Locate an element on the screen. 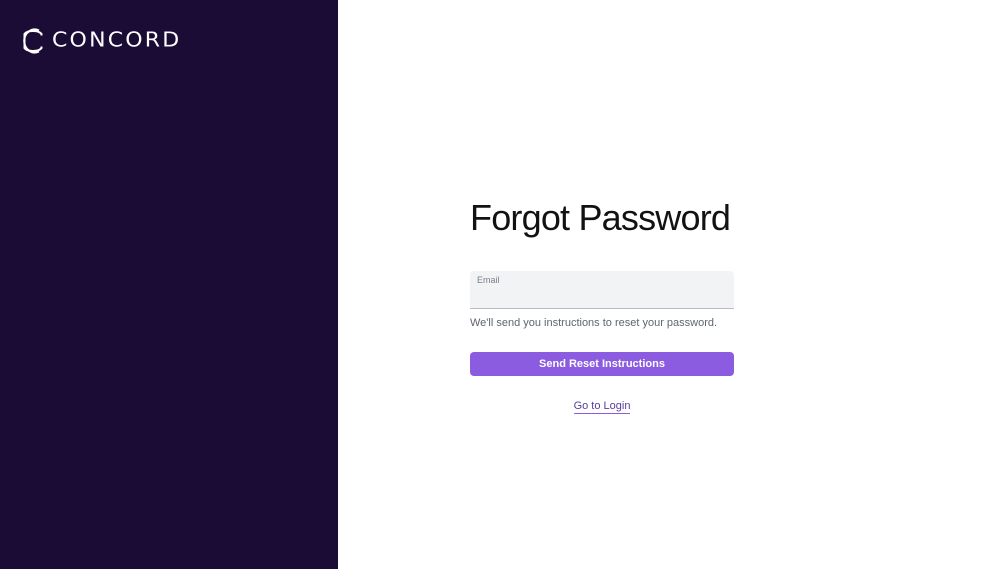  page-title: Forgot Password is located at coordinates (600, 217).